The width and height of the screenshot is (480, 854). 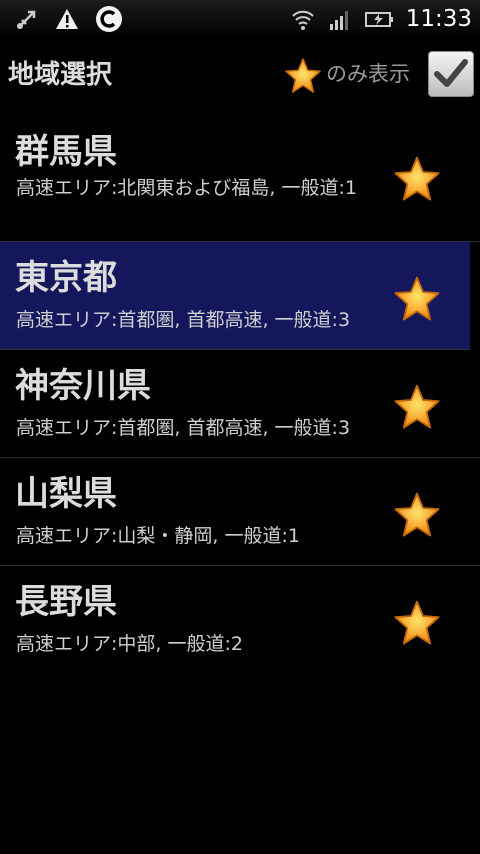 What do you see at coordinates (66, 278) in the screenshot?
I see `region-name: 東京都` at bounding box center [66, 278].